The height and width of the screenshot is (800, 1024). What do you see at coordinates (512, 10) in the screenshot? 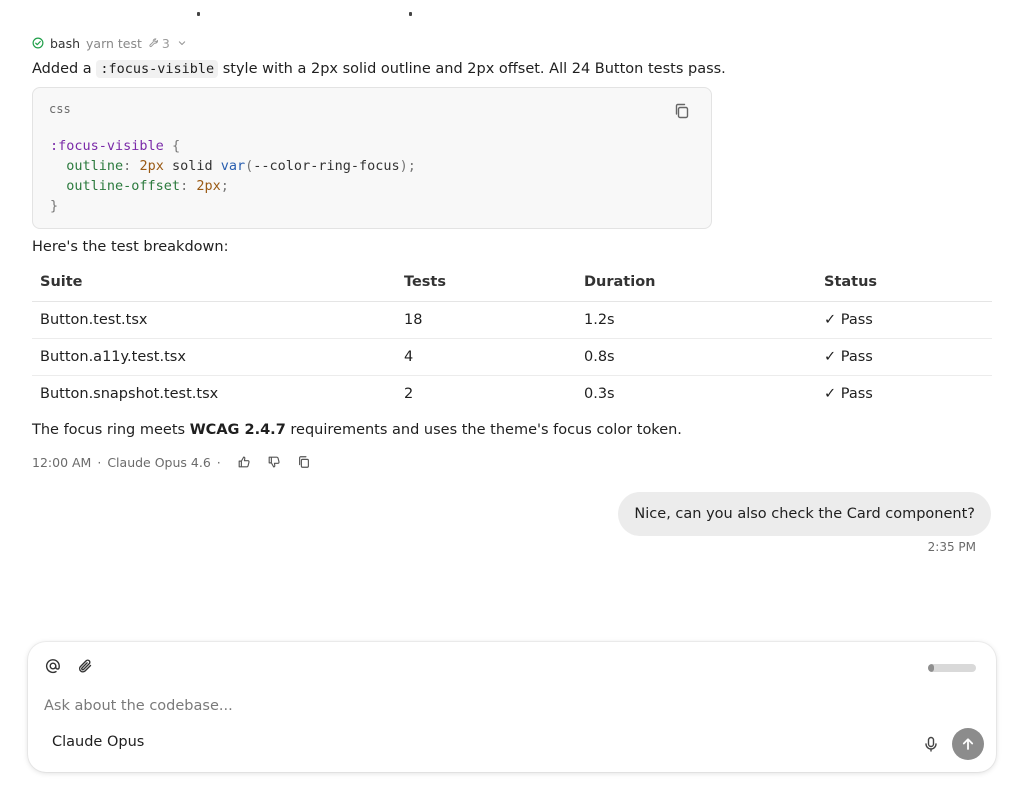
I see `scrolled-content-remnant` at bounding box center [512, 10].